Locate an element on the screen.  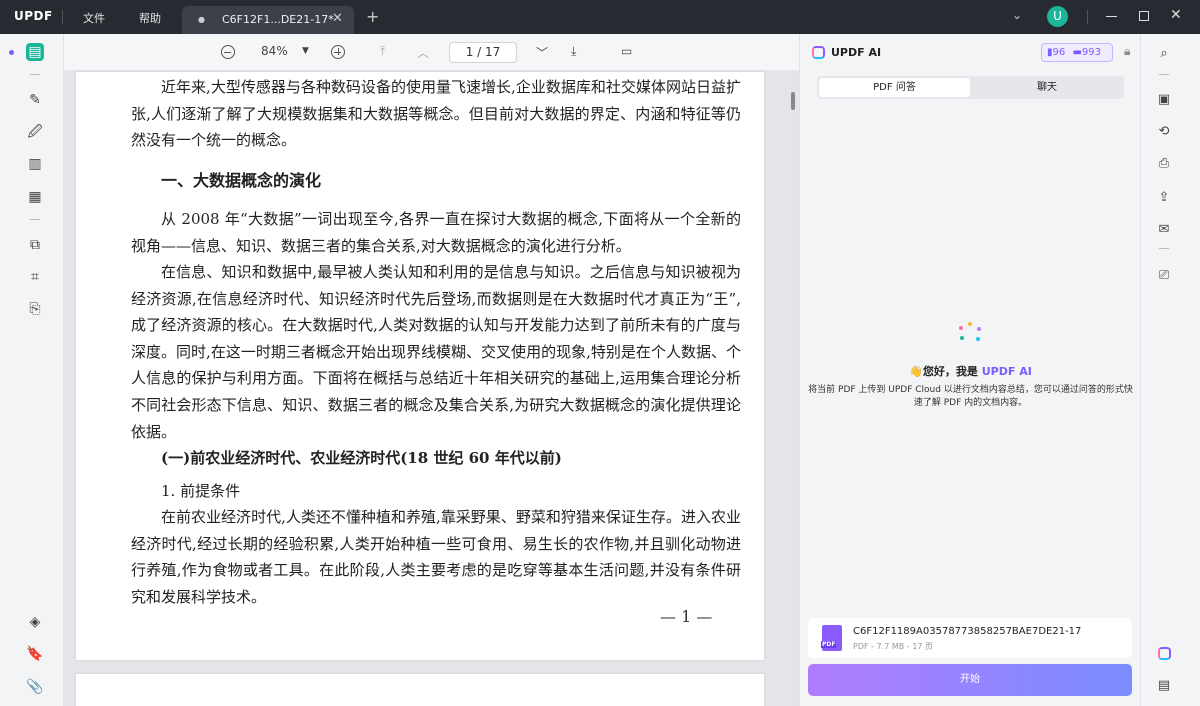
indicator-dot is located at coordinates (11, 52).